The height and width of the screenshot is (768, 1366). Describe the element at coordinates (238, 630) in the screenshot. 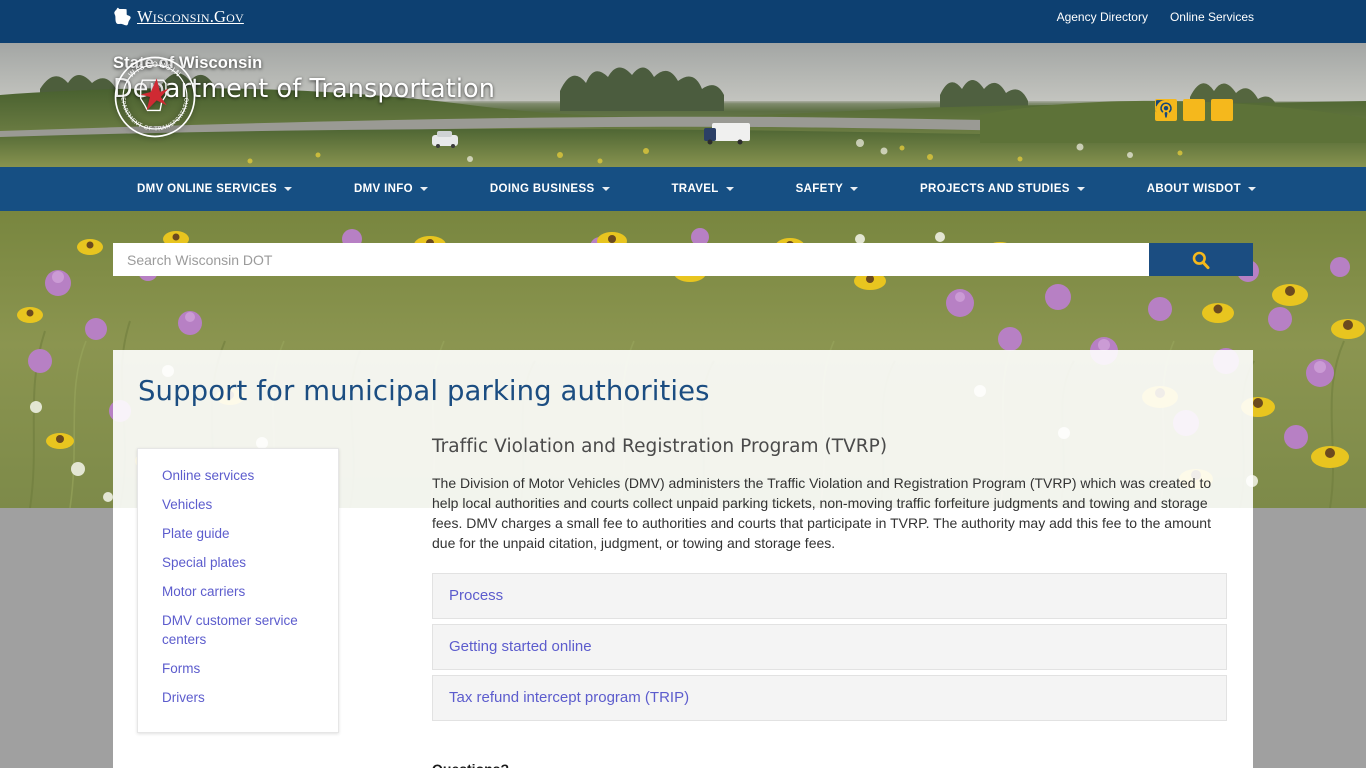

I see `sidebar-item-dmv-customer-service-centers: DMV customer service centers` at that location.